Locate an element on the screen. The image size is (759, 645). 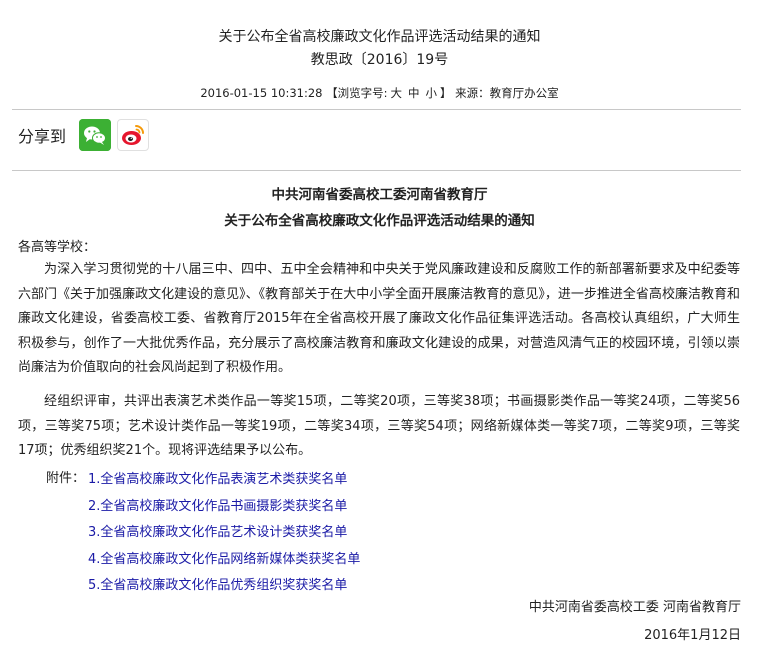
weibo-icon is located at coordinates (133, 135).